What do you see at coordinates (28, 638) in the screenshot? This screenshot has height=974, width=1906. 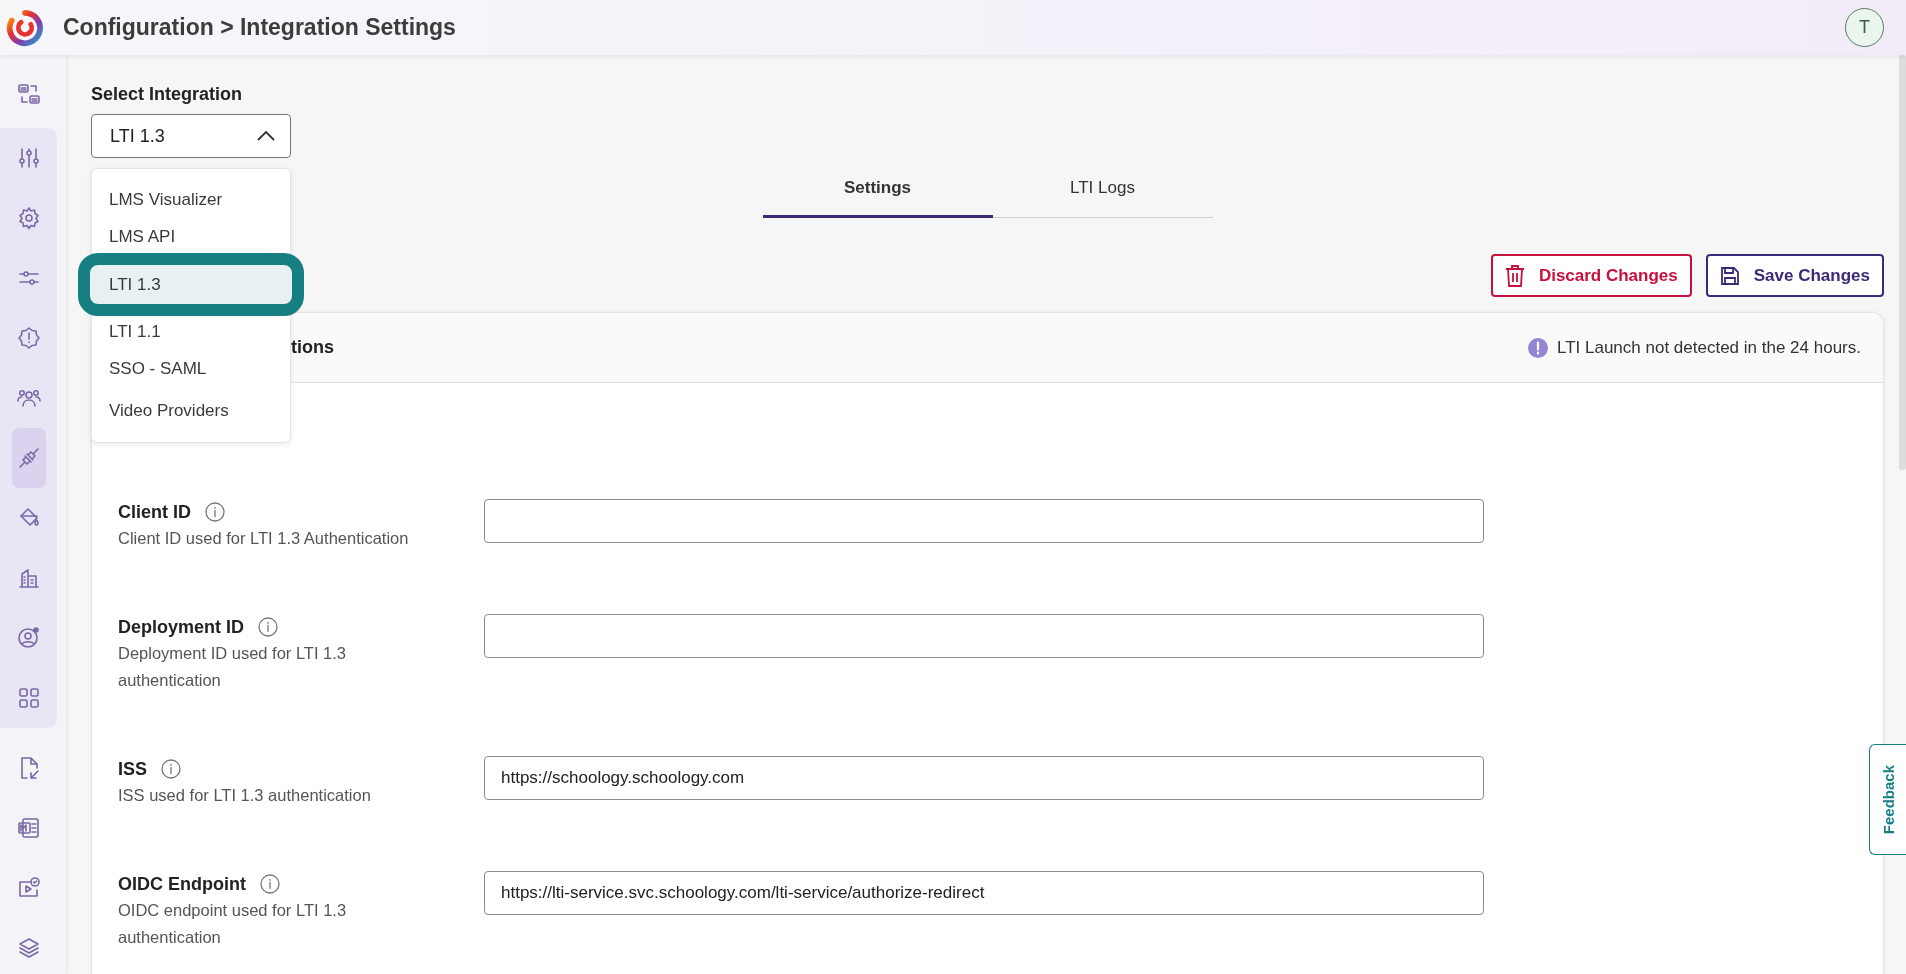 I see `user-settings-icon` at bounding box center [28, 638].